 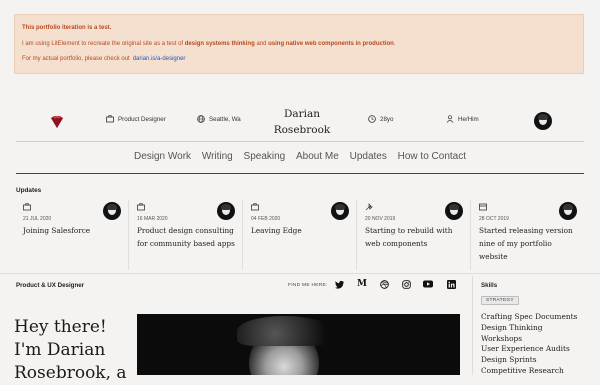 What do you see at coordinates (451, 284) in the screenshot?
I see `linkedin-icon` at bounding box center [451, 284].